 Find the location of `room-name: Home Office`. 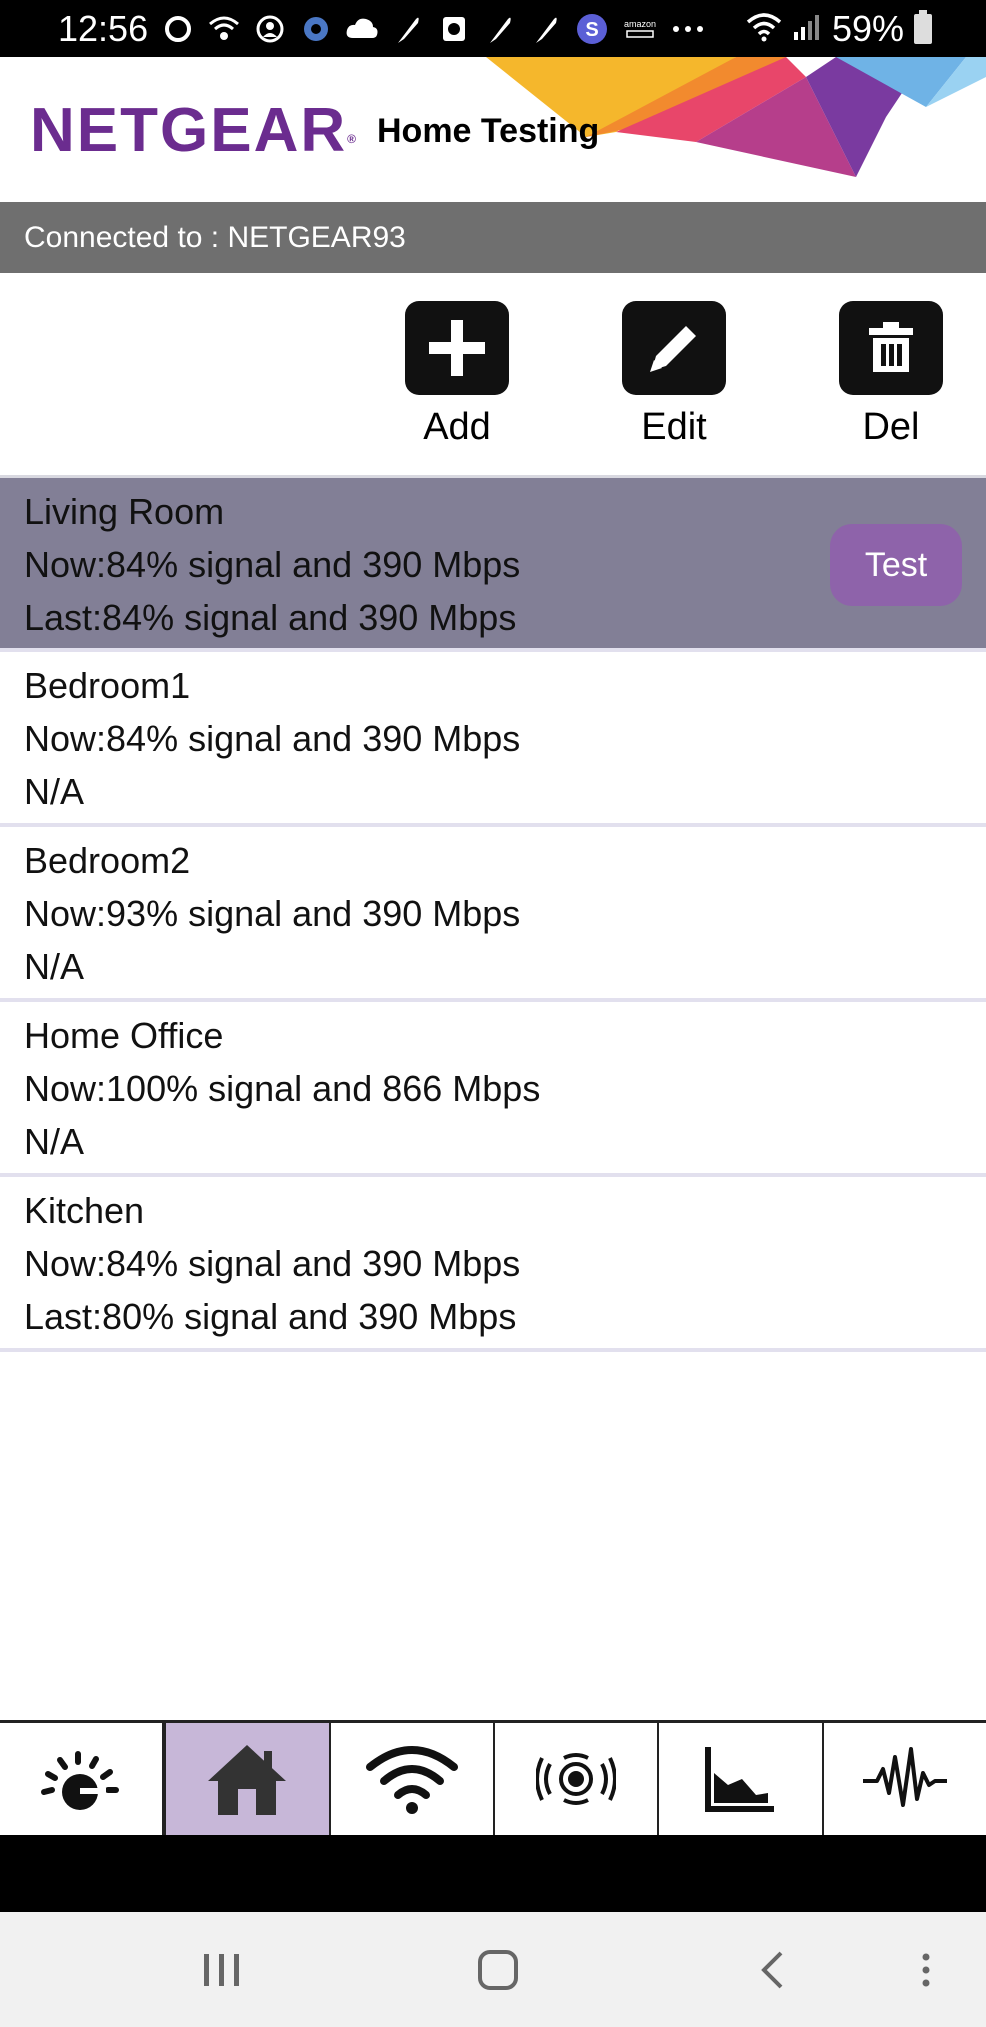

room-name: Home Office is located at coordinates (124, 1035).